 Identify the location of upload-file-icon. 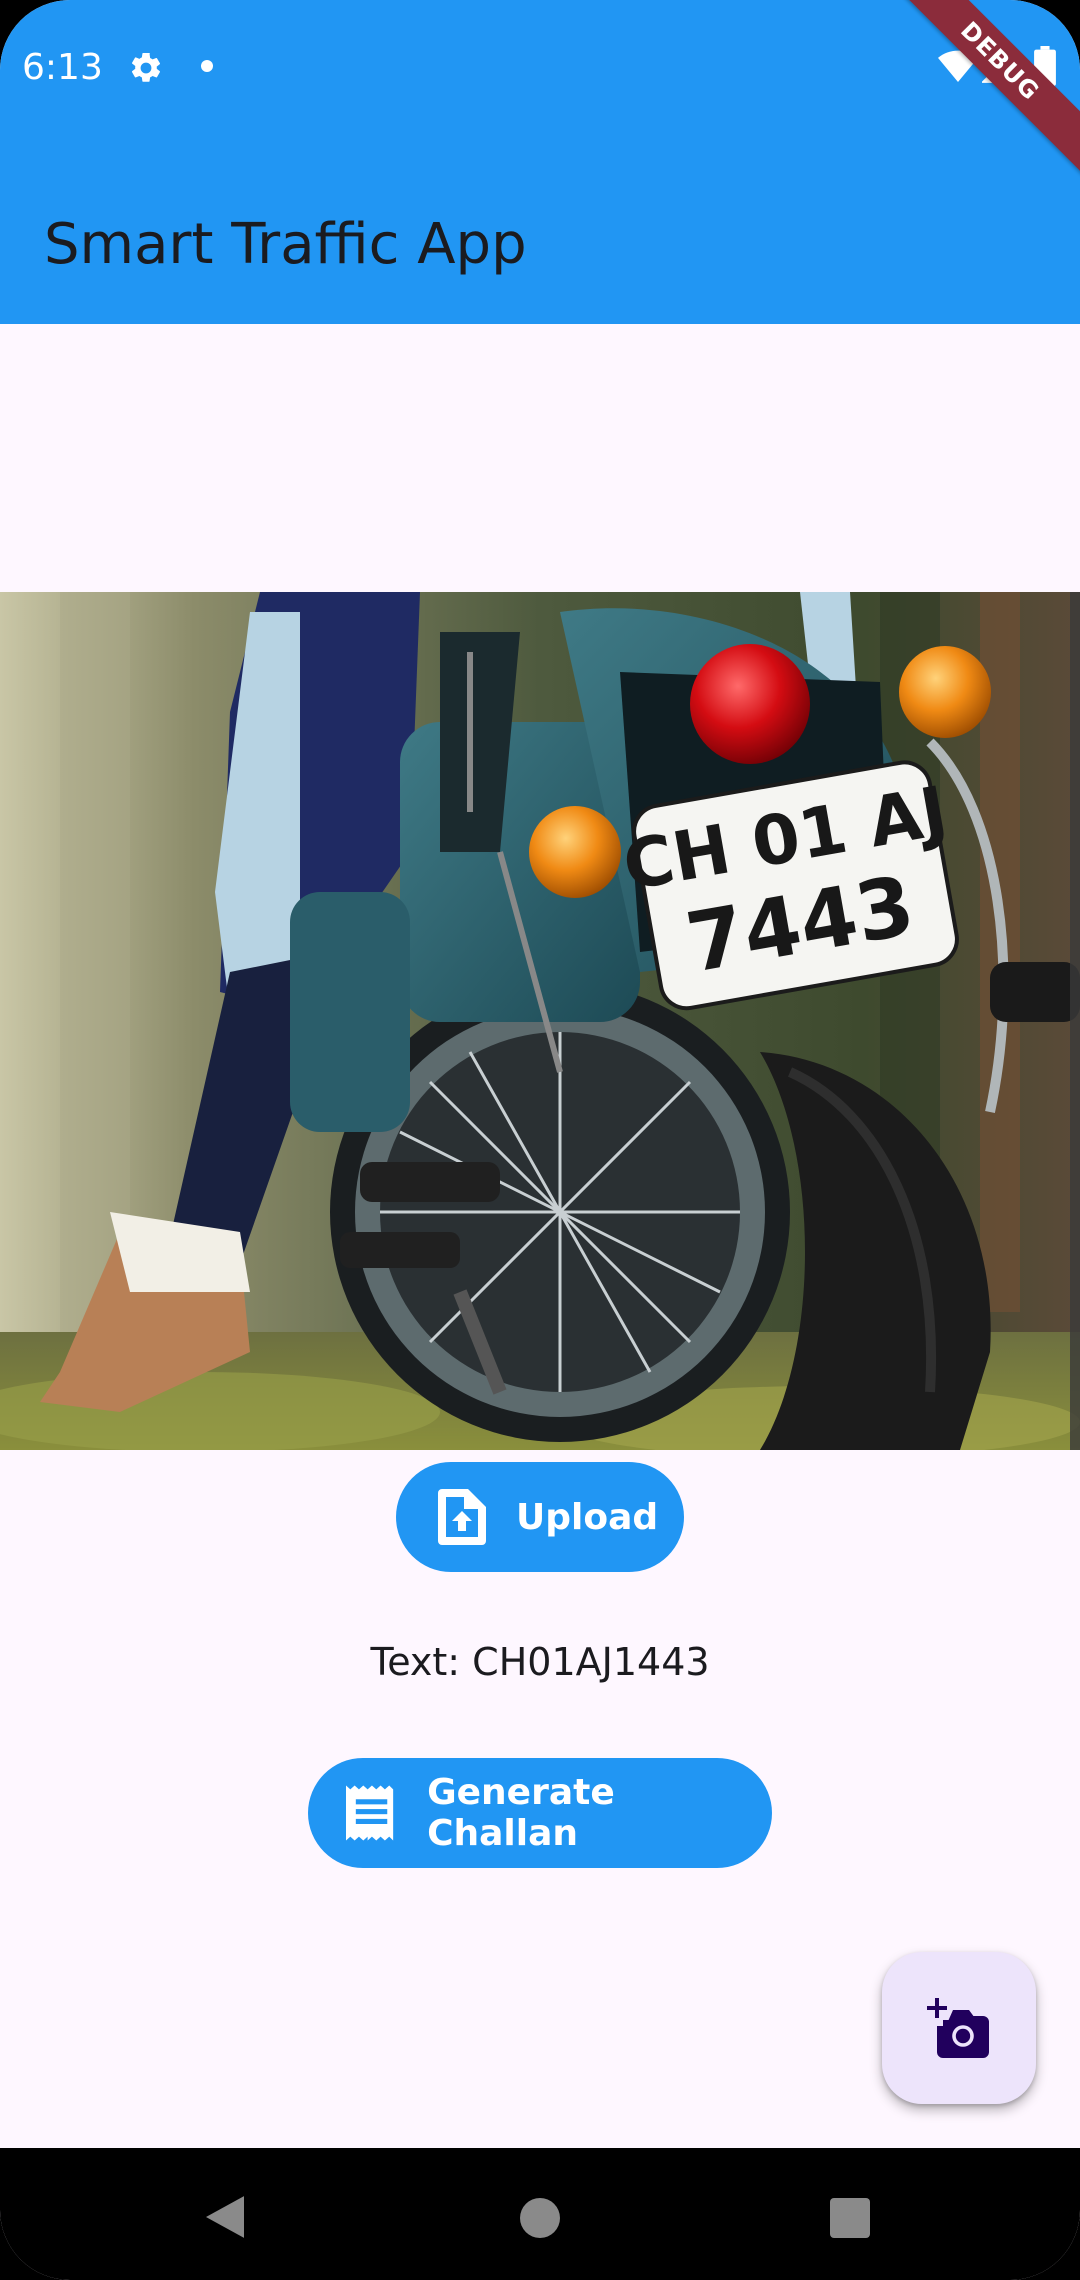
(462, 1517).